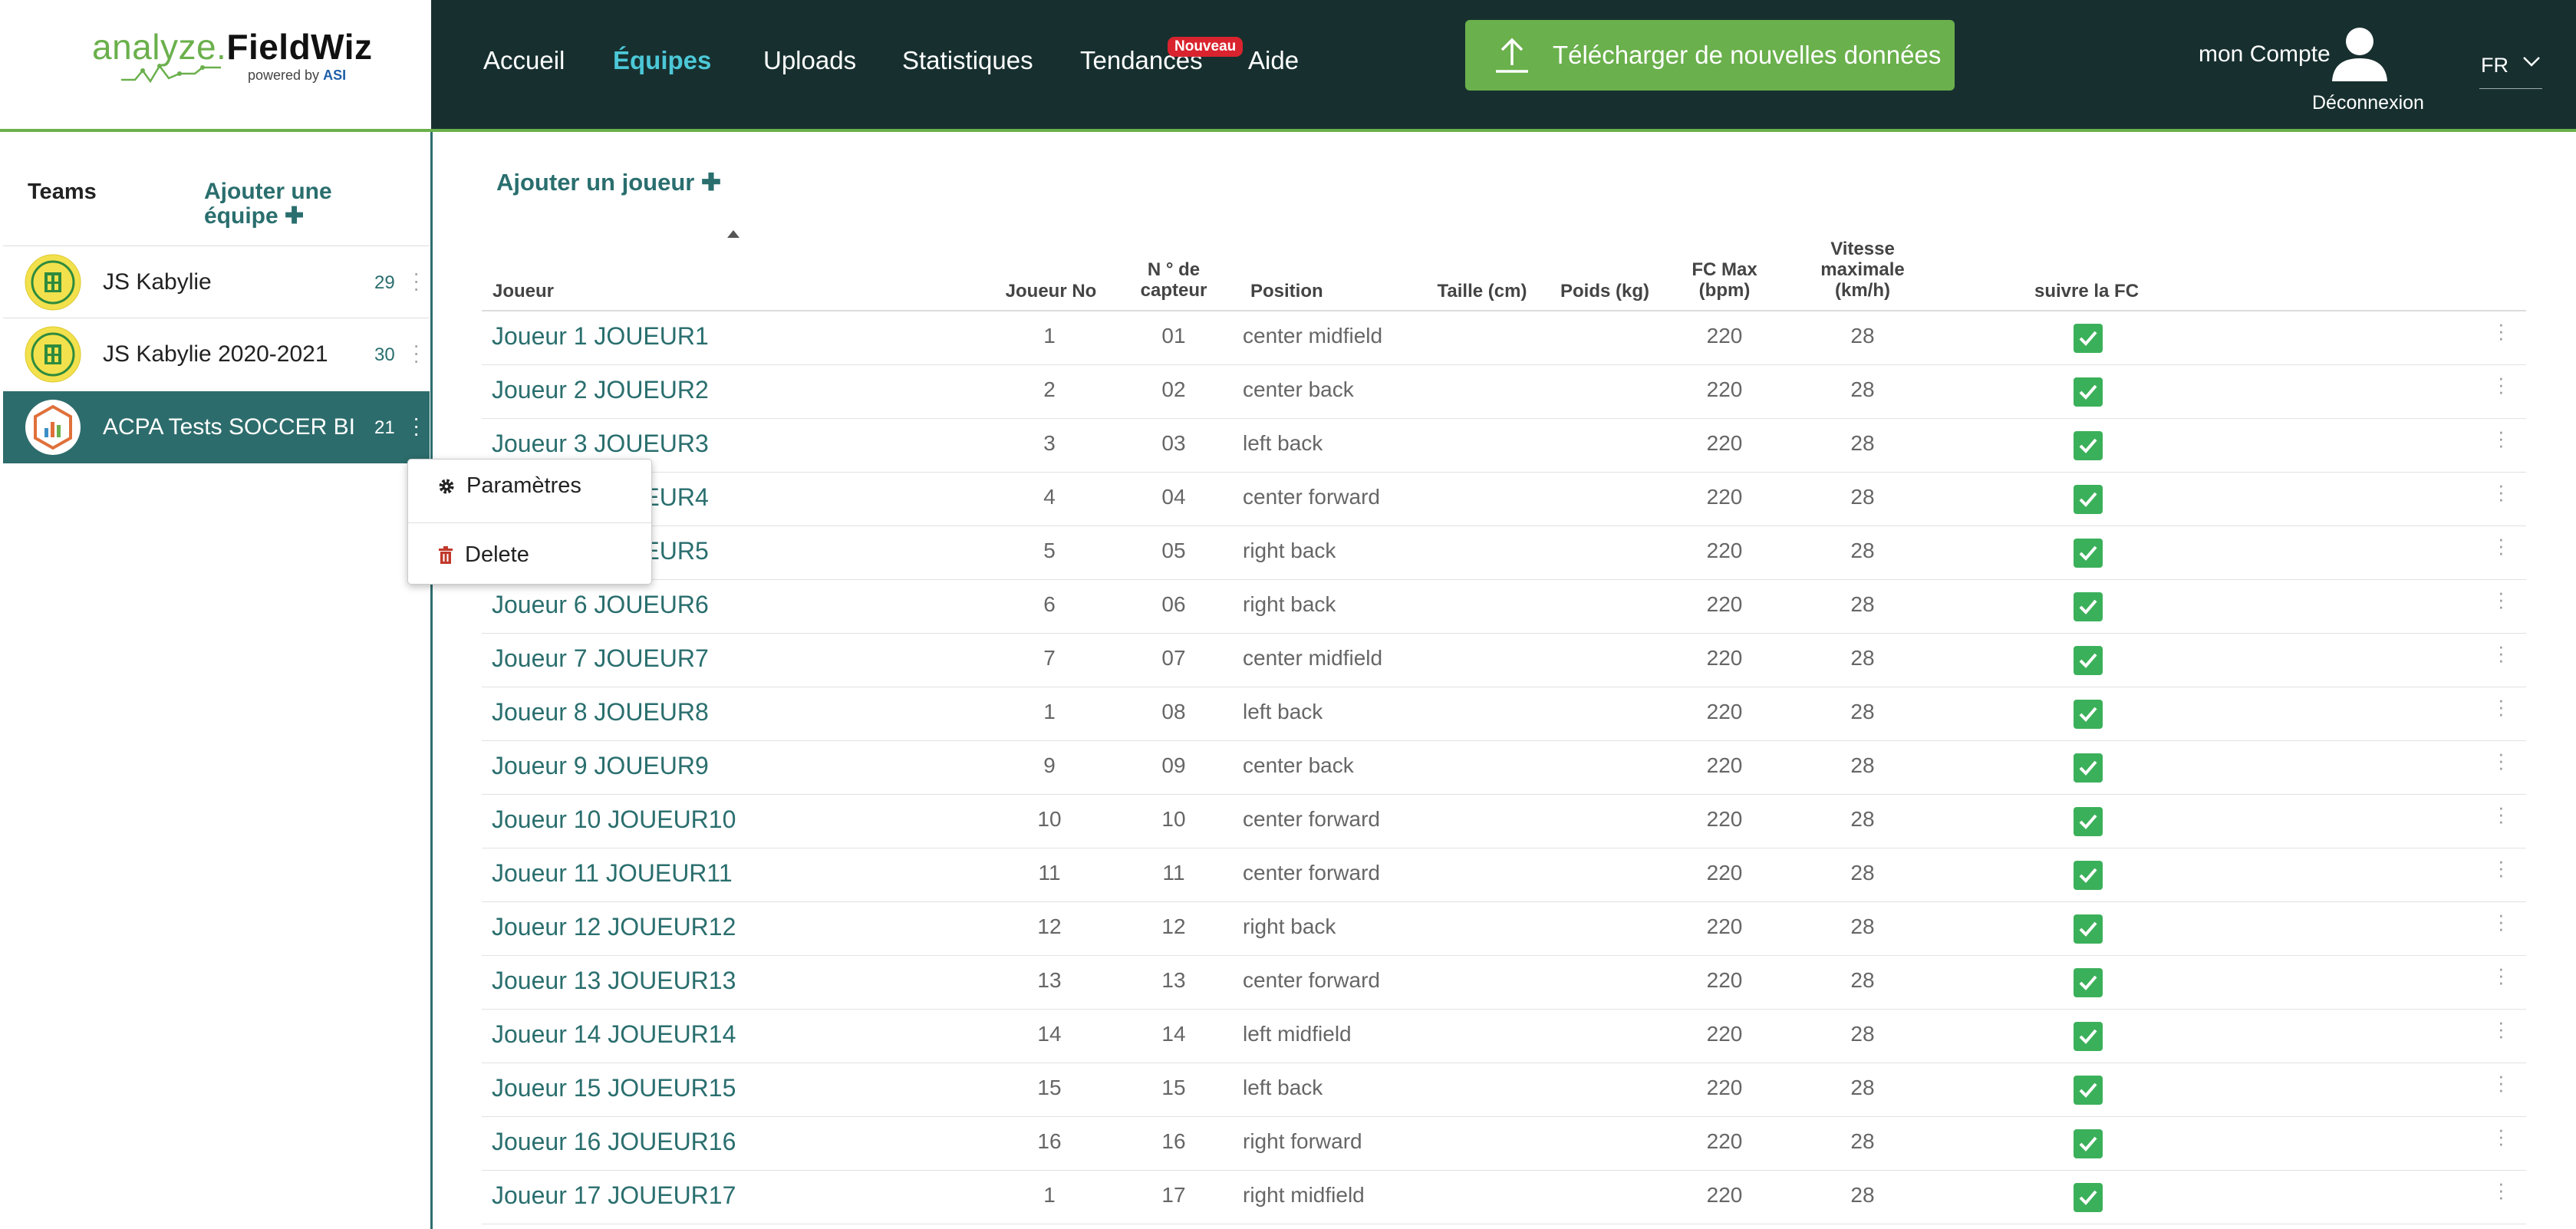 This screenshot has height=1229, width=2576. What do you see at coordinates (1504, 714) in the screenshot?
I see `table-row: Joueur 8 JOUEUR8 1 08 left back 220 28 · · ·` at bounding box center [1504, 714].